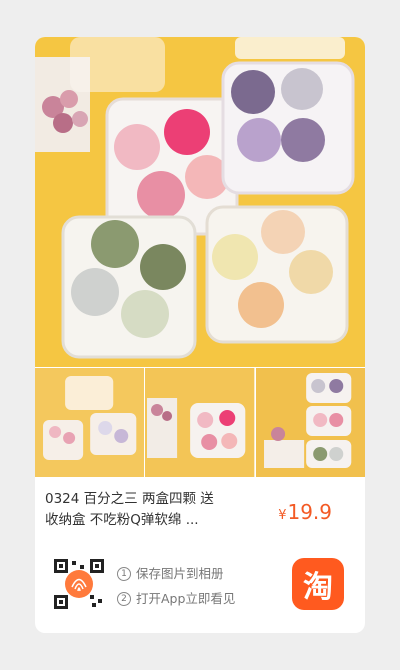 This screenshot has width=400, height=670. Describe the element at coordinates (180, 573) in the screenshot. I see `step-1-text: 保存图片到相册` at that location.